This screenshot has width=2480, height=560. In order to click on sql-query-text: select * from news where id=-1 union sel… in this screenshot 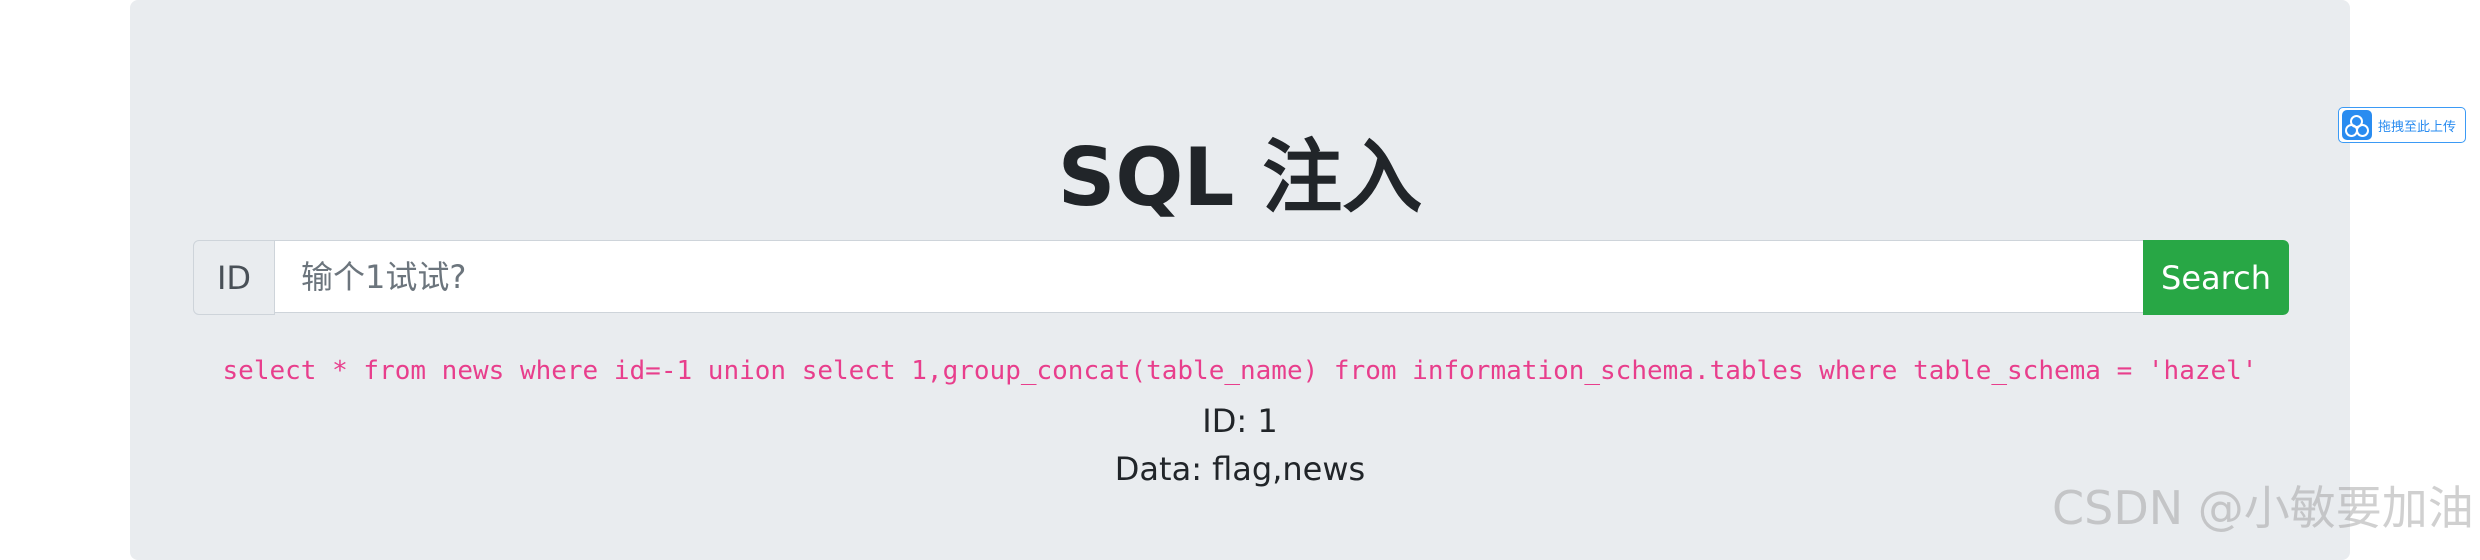, I will do `click(1240, 371)`.